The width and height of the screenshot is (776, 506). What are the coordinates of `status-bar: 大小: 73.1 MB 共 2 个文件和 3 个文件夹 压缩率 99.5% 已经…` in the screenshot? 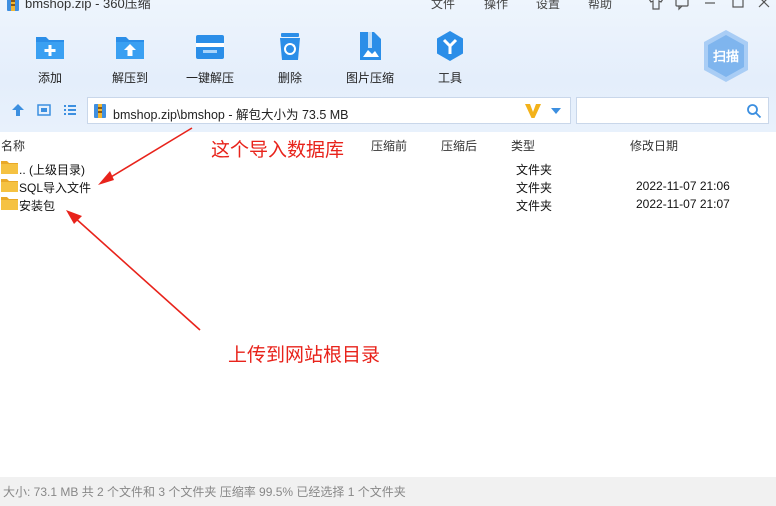 It's located at (388, 491).